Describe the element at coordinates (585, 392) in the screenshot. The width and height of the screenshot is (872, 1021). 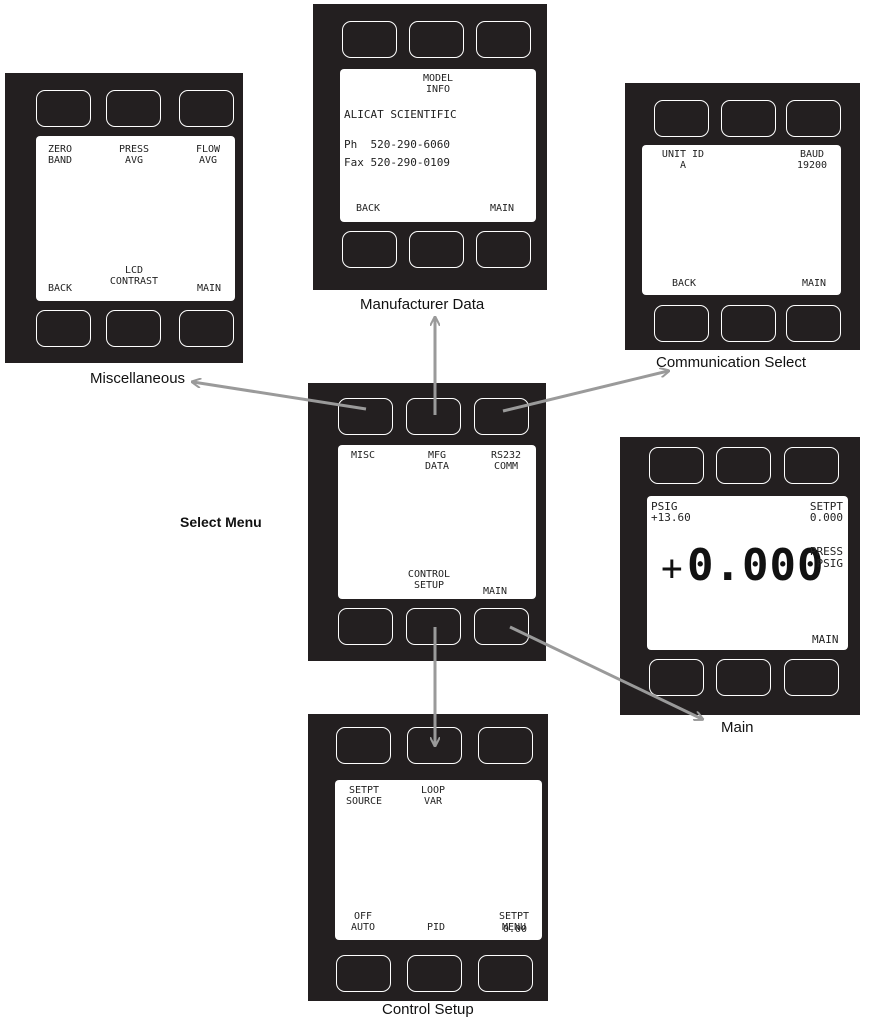
I see `arrow-to-comm` at that location.